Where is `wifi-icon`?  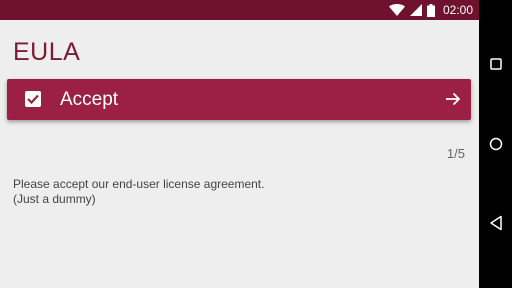
wifi-icon is located at coordinates (396, 10).